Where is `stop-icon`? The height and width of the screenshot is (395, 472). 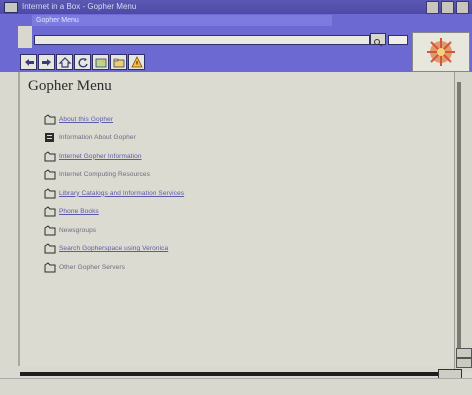
stop-icon is located at coordinates (137, 62).